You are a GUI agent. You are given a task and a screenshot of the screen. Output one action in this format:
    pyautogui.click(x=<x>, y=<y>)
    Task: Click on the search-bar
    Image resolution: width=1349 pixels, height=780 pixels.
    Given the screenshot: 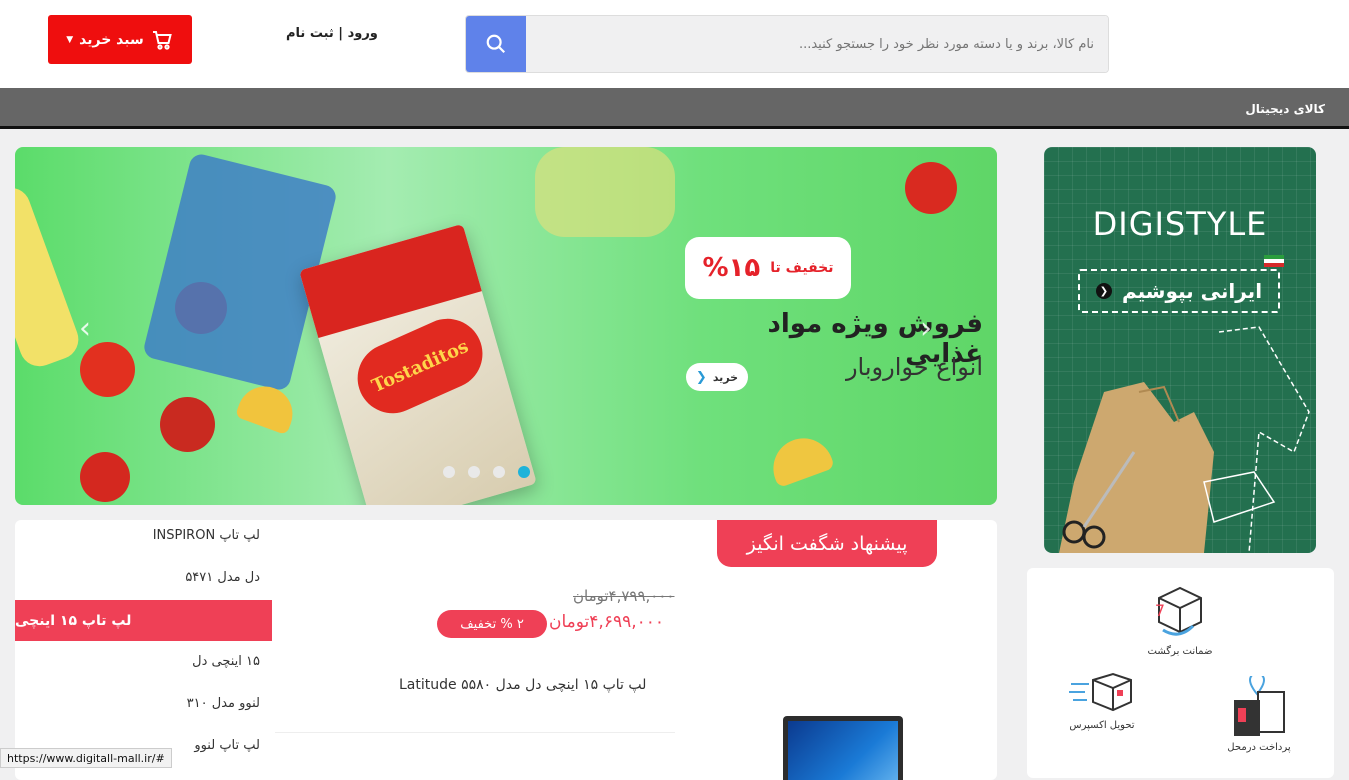 What is the action you would take?
    pyautogui.click(x=787, y=44)
    